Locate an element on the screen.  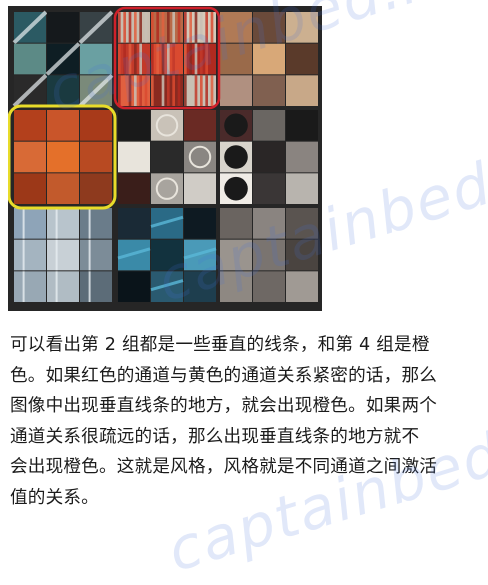
caption-line: 图像中出现垂直线条的地方，就会出现橙色。如果两个 is located at coordinates (224, 406).